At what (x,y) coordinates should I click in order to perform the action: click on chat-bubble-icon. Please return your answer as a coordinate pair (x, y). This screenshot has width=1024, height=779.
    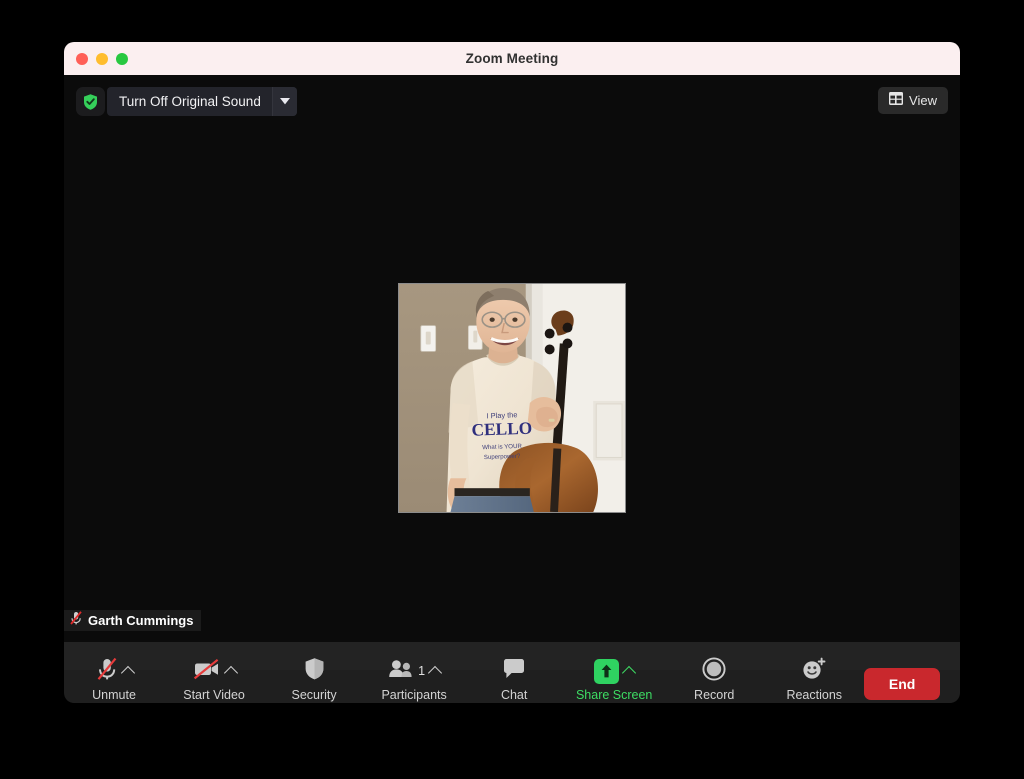
    Looking at the image, I should click on (514, 671).